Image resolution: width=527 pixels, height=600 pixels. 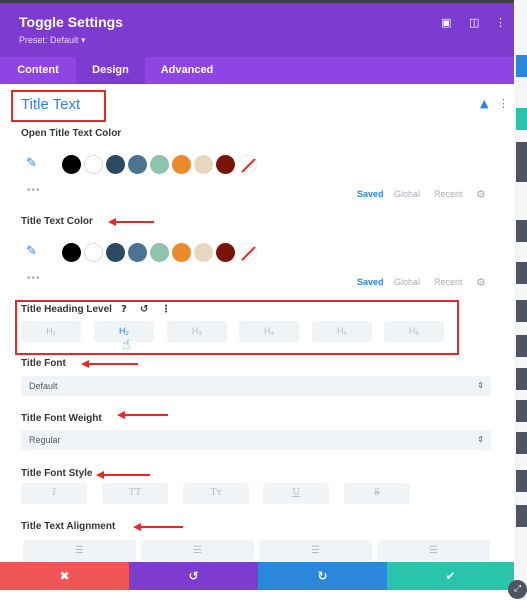 What do you see at coordinates (446, 22) in the screenshot?
I see `expand-icon: ▣` at bounding box center [446, 22].